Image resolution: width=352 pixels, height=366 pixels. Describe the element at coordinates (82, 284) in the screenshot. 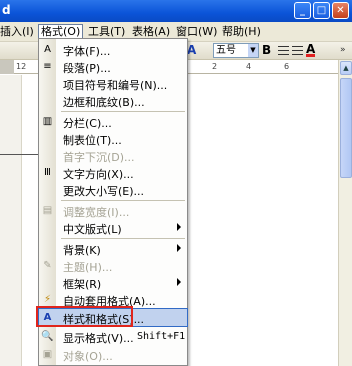

I see `menu-item-label: 框架(R)` at that location.